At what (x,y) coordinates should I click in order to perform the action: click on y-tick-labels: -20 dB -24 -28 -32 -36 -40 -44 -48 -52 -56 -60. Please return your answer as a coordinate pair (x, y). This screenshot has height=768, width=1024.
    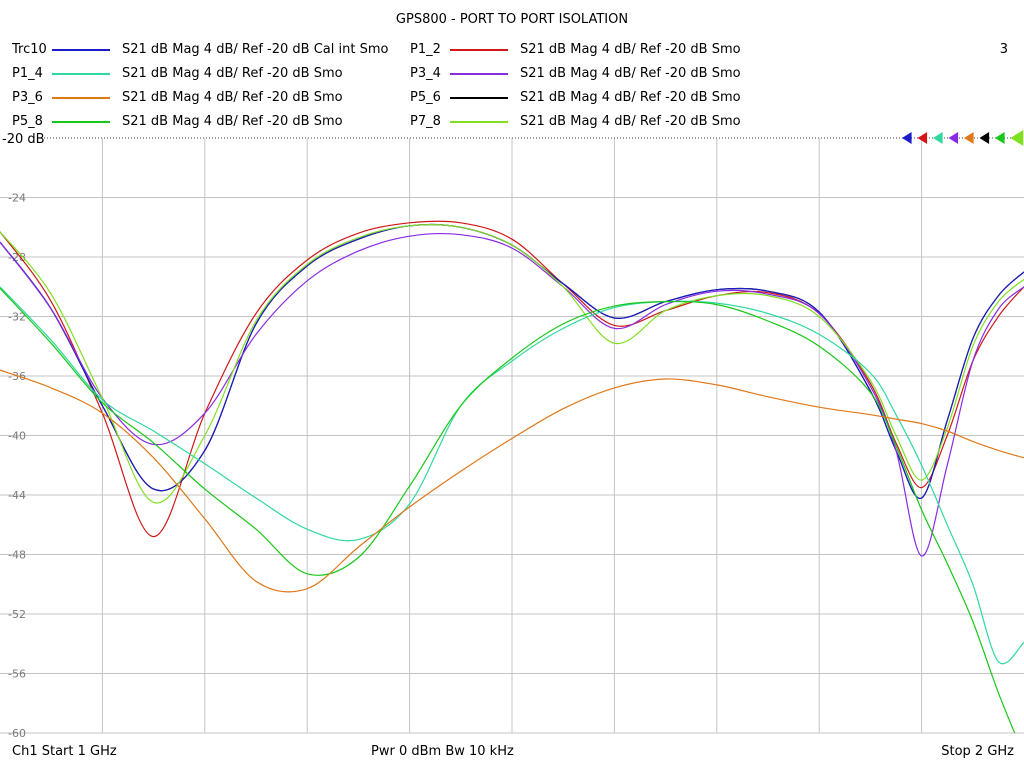
    Looking at the image, I should click on (23, 436).